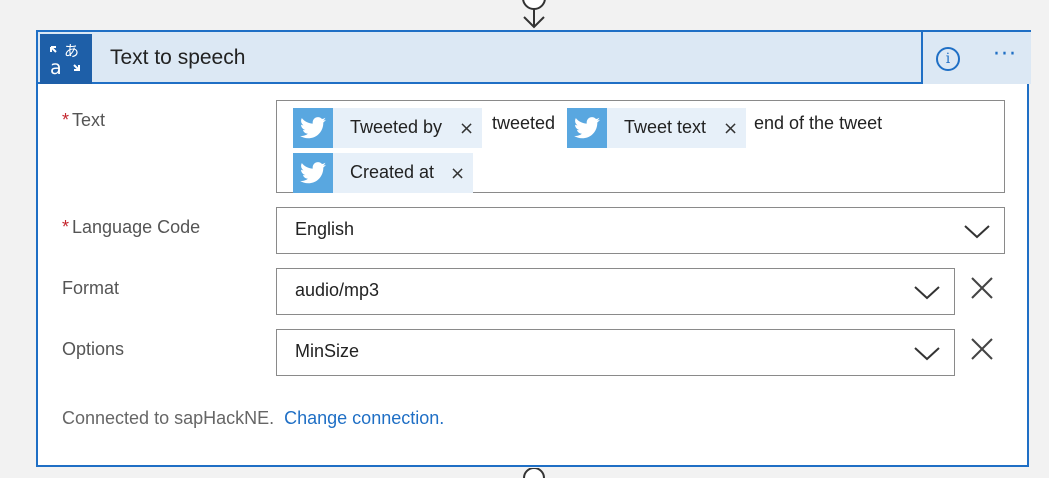 This screenshot has height=478, width=1049. I want to click on token-label: Created at, so click(392, 172).